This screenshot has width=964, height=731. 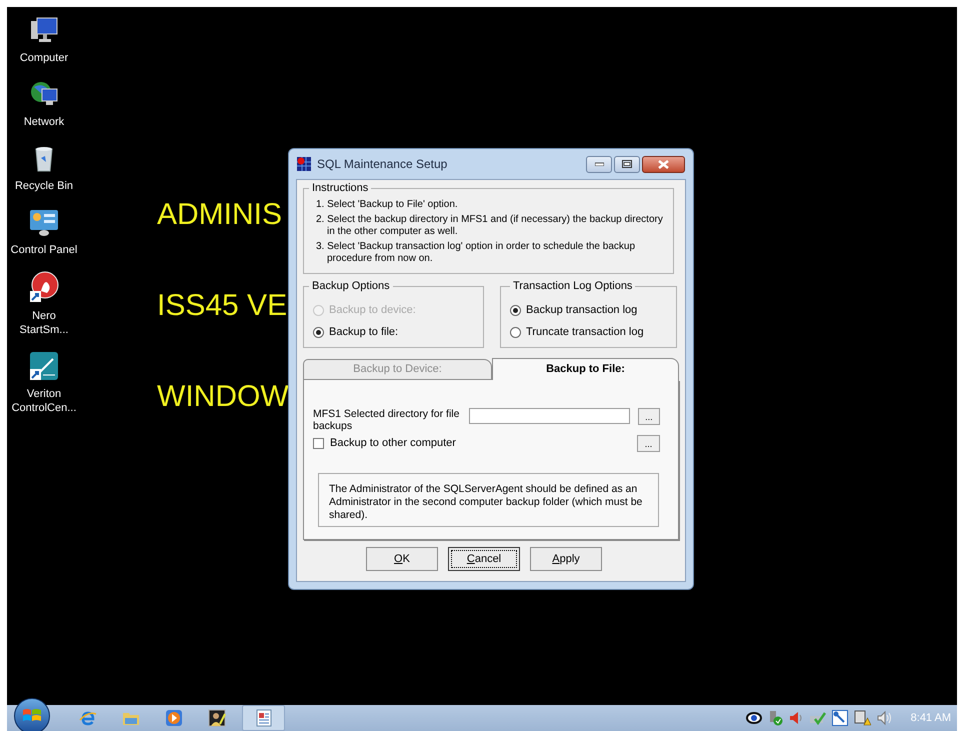 I want to click on maximize-icon, so click(x=627, y=164).